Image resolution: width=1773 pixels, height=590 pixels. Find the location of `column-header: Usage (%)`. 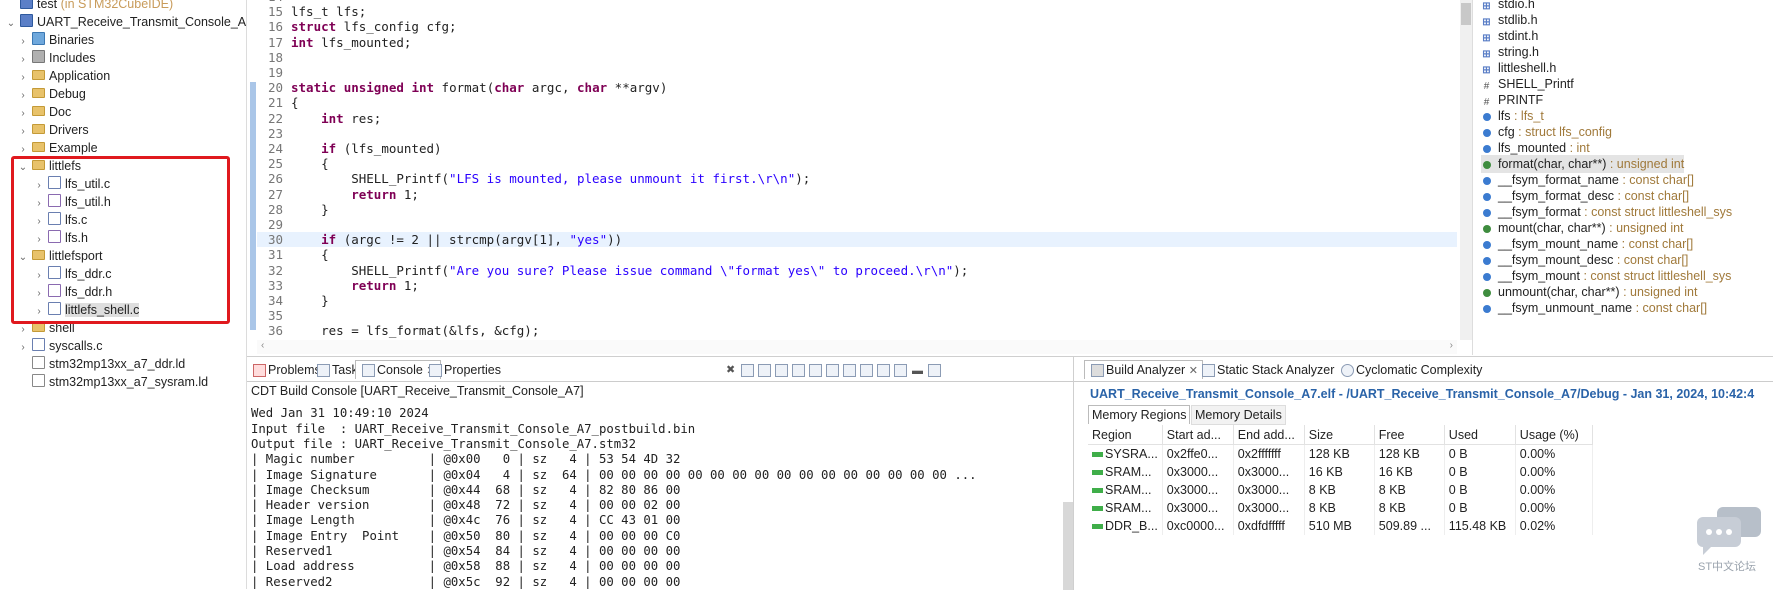

column-header: Usage (%) is located at coordinates (1554, 435).